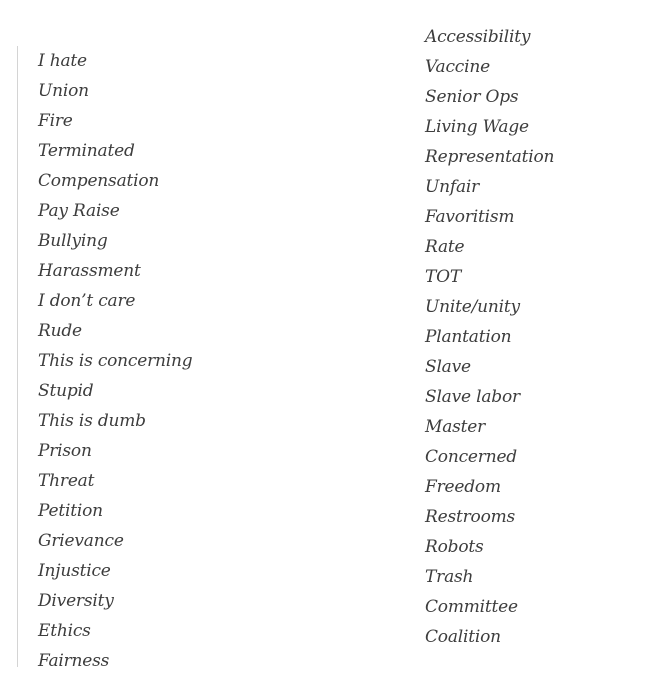  Describe the element at coordinates (463, 637) in the screenshot. I see `list-item: Coalition` at that location.